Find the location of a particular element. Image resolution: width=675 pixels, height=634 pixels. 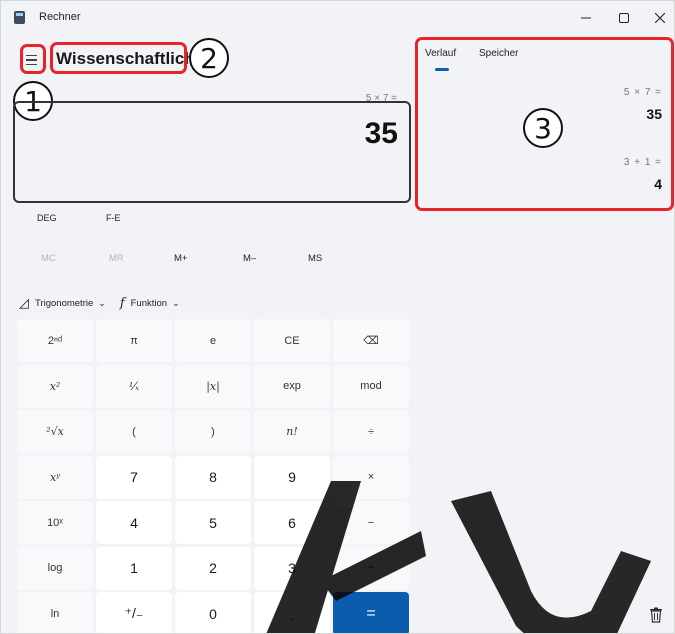

backspace-key: ⌫ is located at coordinates (371, 340).